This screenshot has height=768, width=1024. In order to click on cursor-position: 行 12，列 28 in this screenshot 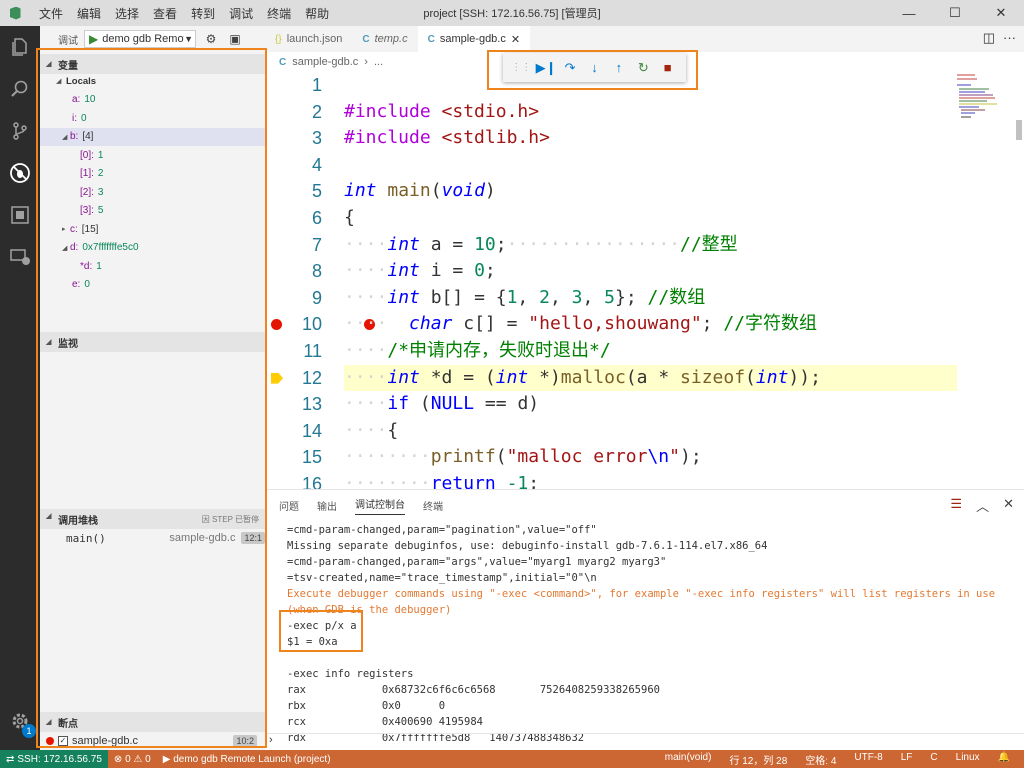, I will do `click(758, 759)`.